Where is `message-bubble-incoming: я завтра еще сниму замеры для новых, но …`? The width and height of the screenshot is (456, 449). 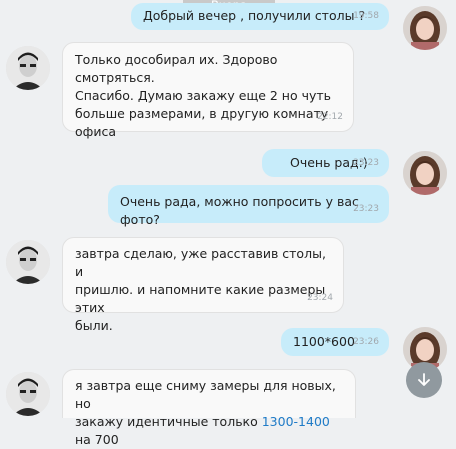
message-bubble-incoming: я завтра еще сниму замеры для новых, но … is located at coordinates (209, 408).